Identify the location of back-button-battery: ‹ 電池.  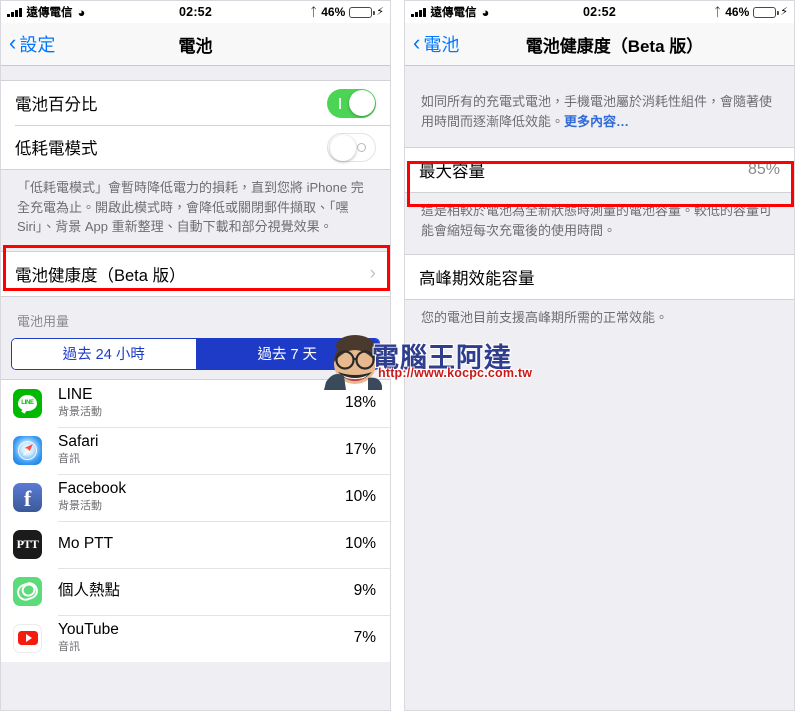
(432, 44).